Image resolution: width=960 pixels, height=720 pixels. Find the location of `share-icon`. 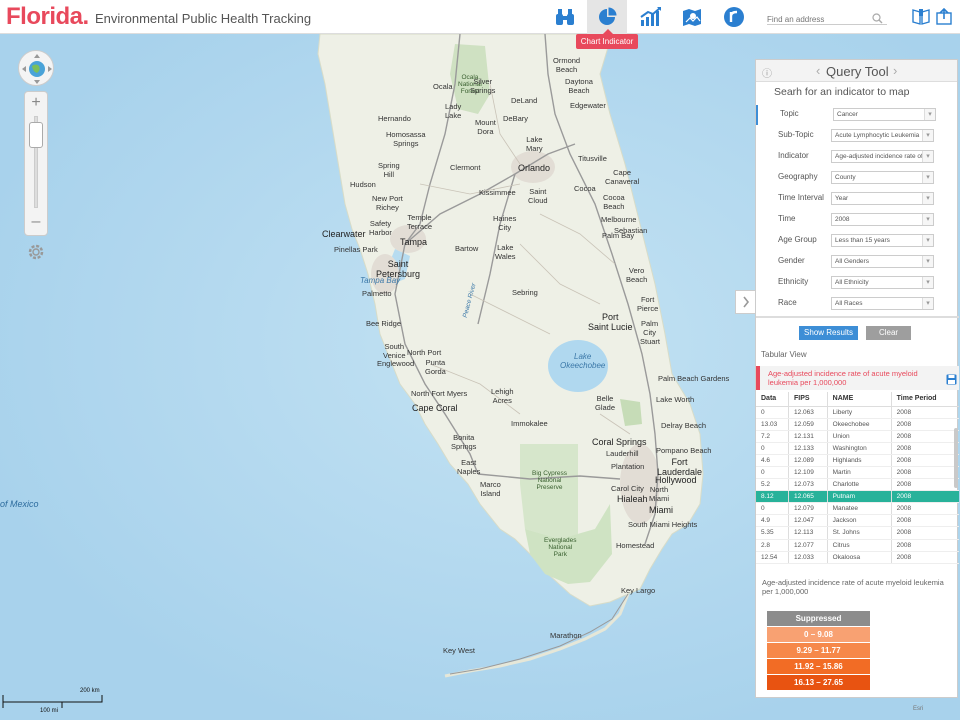

share-icon is located at coordinates (945, 18).